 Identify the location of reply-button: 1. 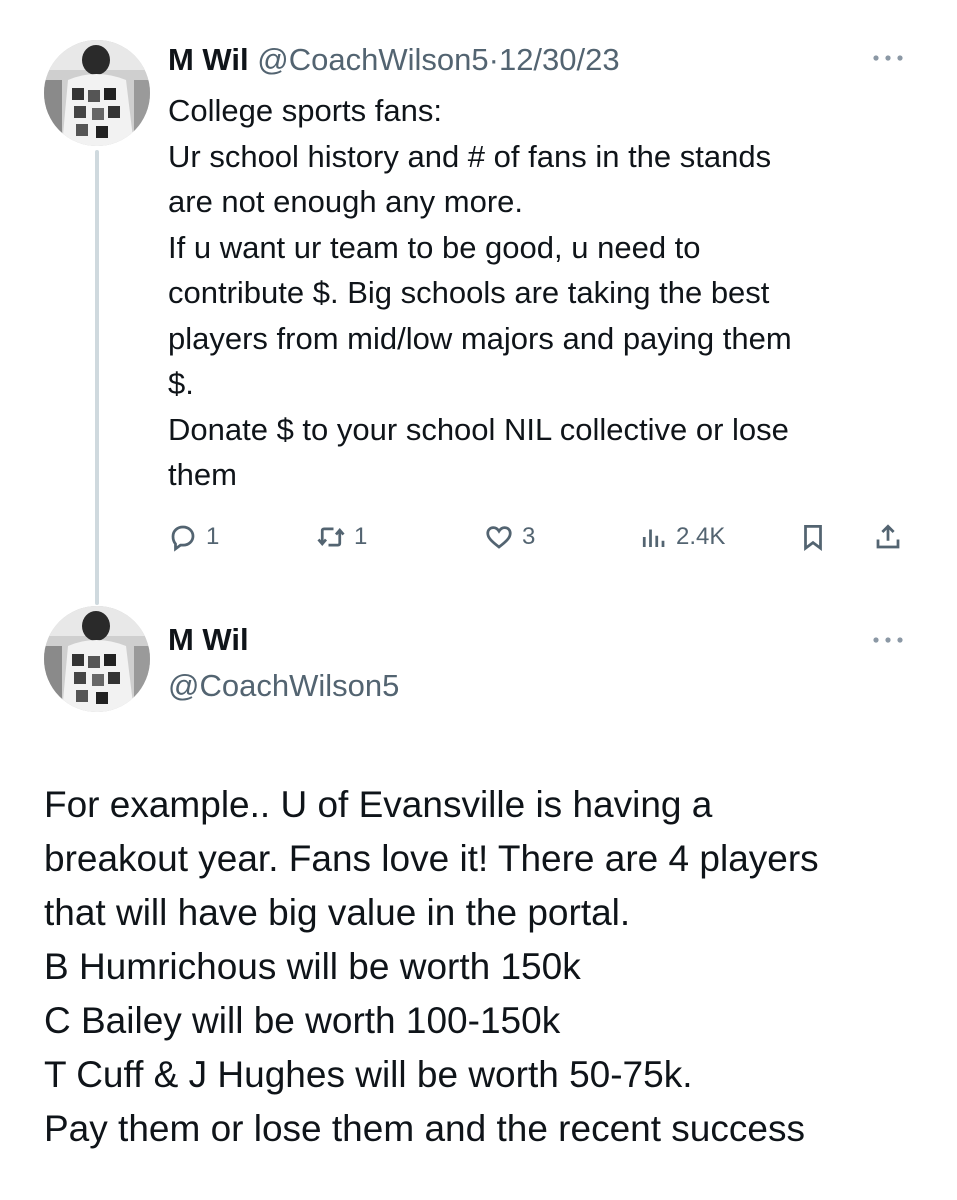
(193, 537).